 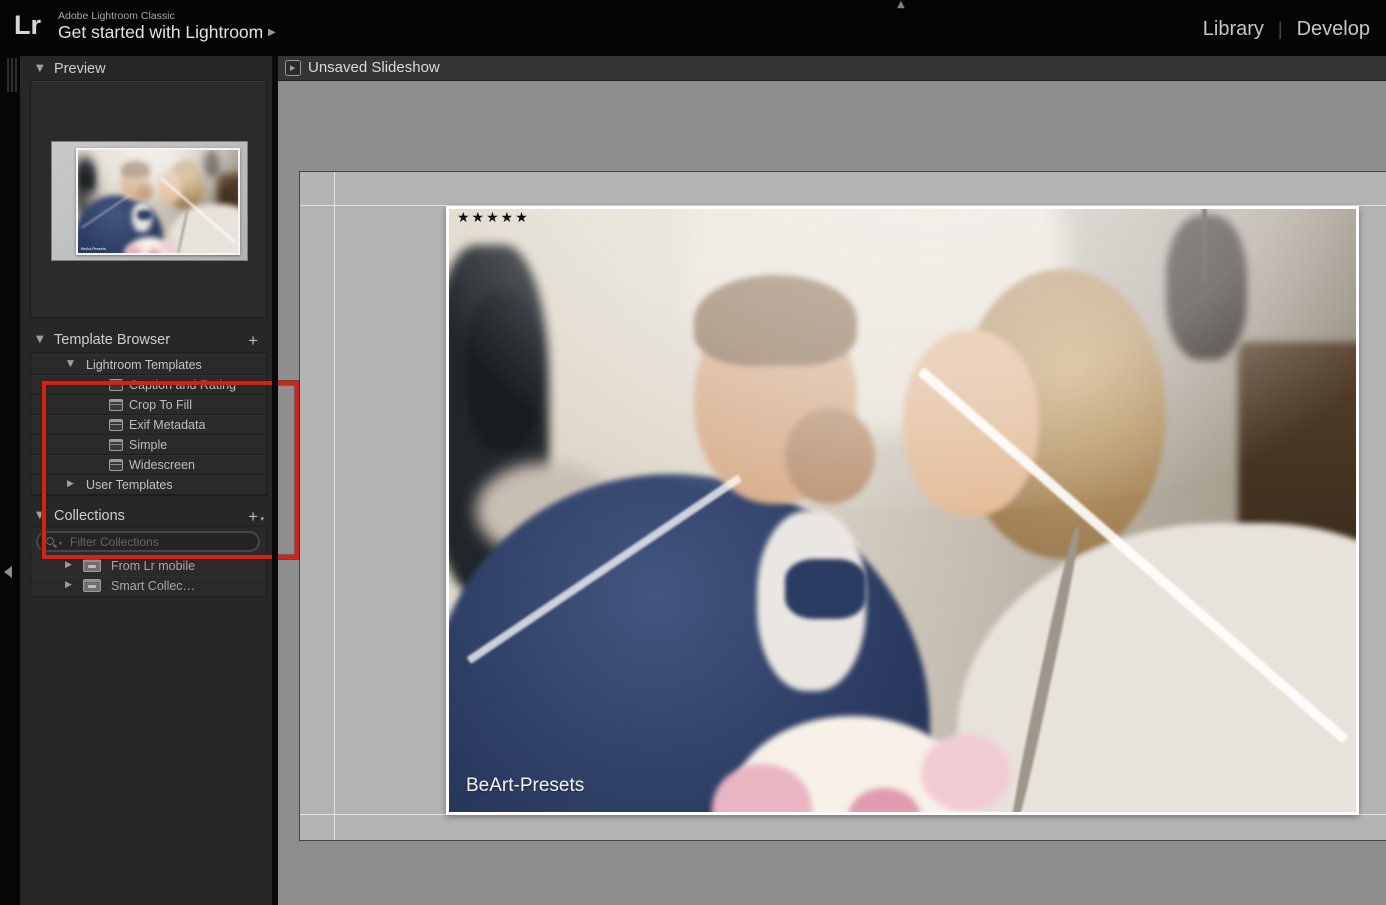 What do you see at coordinates (966, 772) in the screenshot?
I see `bouquet-flower` at bounding box center [966, 772].